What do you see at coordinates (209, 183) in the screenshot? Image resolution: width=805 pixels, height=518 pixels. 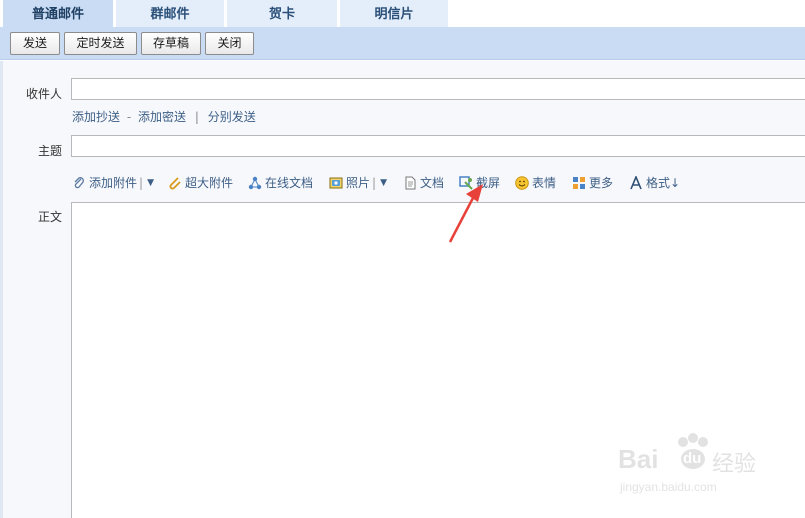 I see `large-attachment-label: 超大附件` at bounding box center [209, 183].